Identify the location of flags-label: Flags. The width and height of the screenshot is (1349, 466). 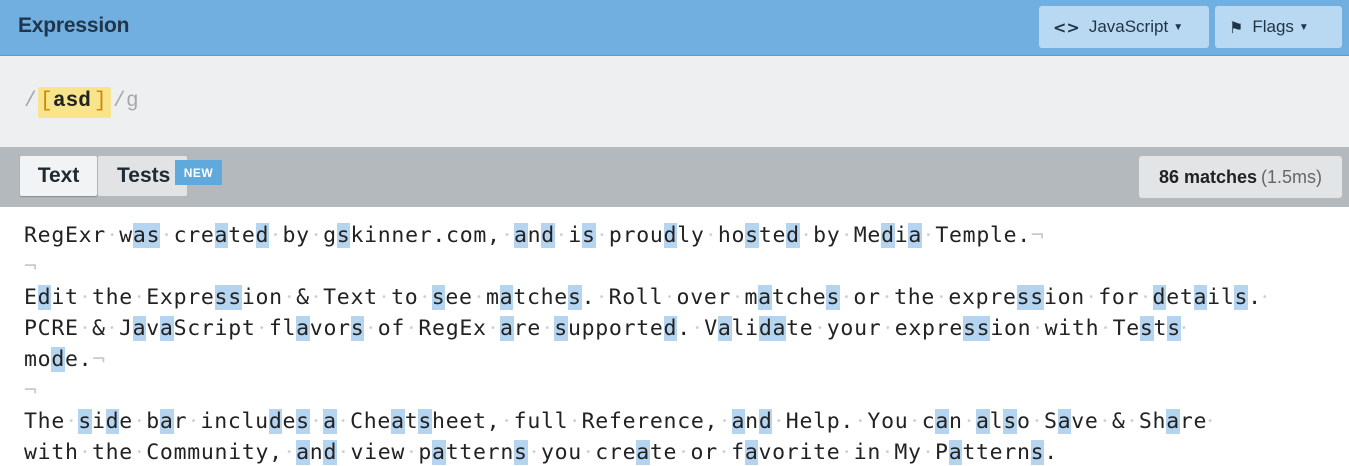
(1273, 26).